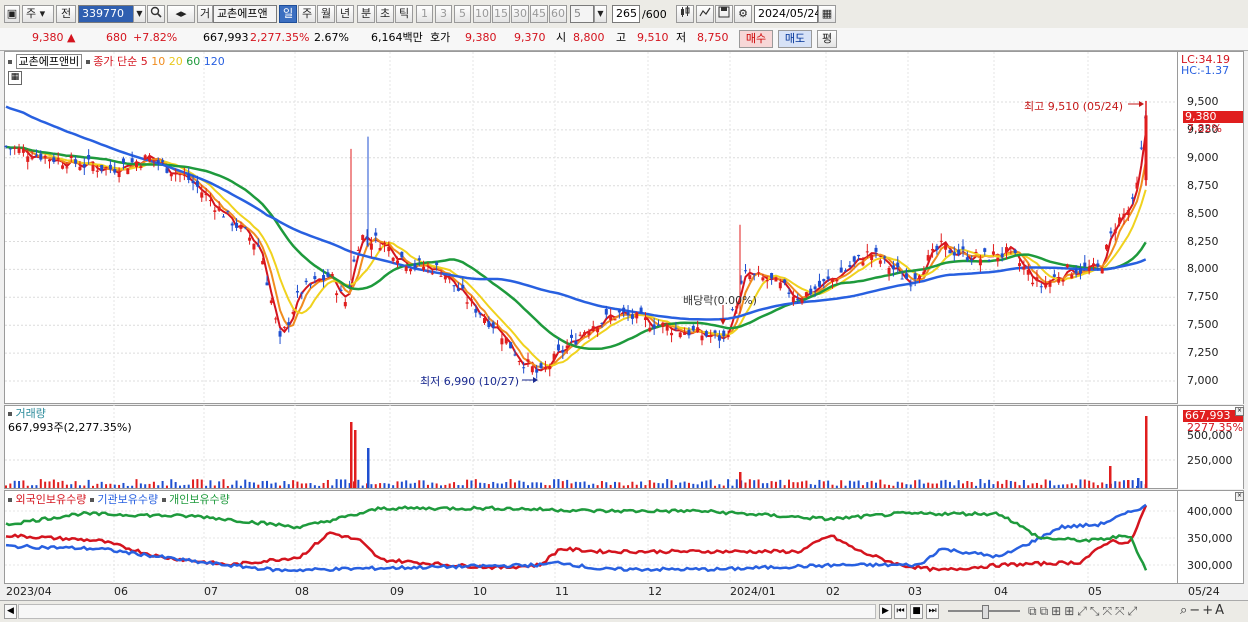  Describe the element at coordinates (158, 61) in the screenshot. I see `ma-10: 10` at that location.